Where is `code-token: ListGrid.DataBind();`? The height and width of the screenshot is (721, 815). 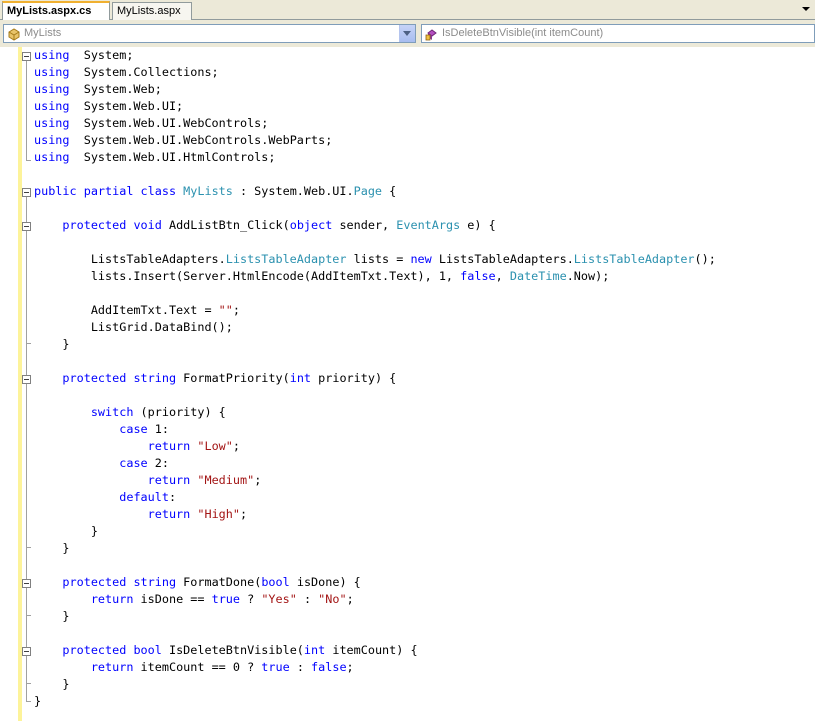 code-token: ListGrid.DataBind(); is located at coordinates (133, 327).